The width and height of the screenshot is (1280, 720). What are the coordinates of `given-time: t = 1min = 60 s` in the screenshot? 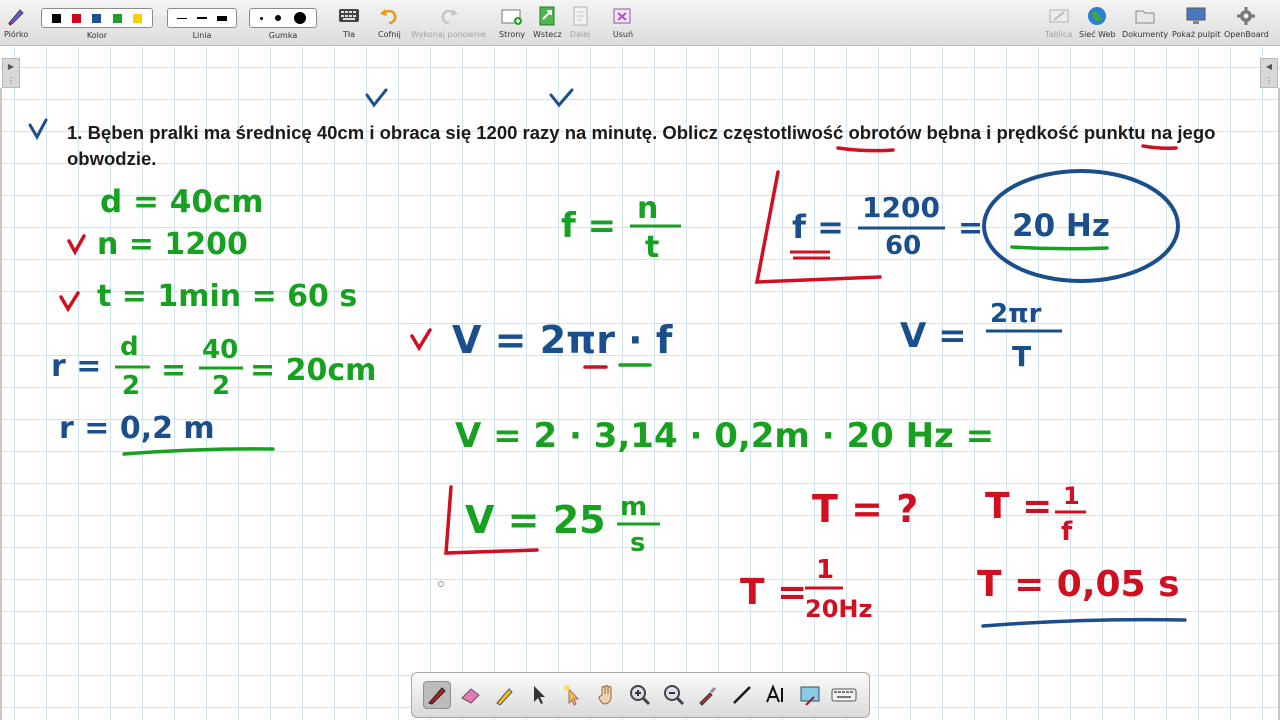 It's located at (227, 296).